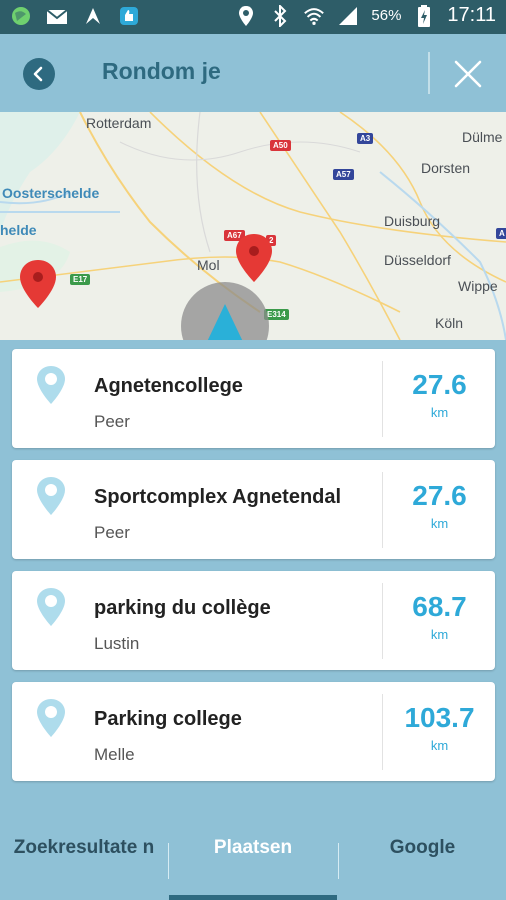 This screenshot has width=506, height=900. I want to click on app-icon, so click(93, 16).